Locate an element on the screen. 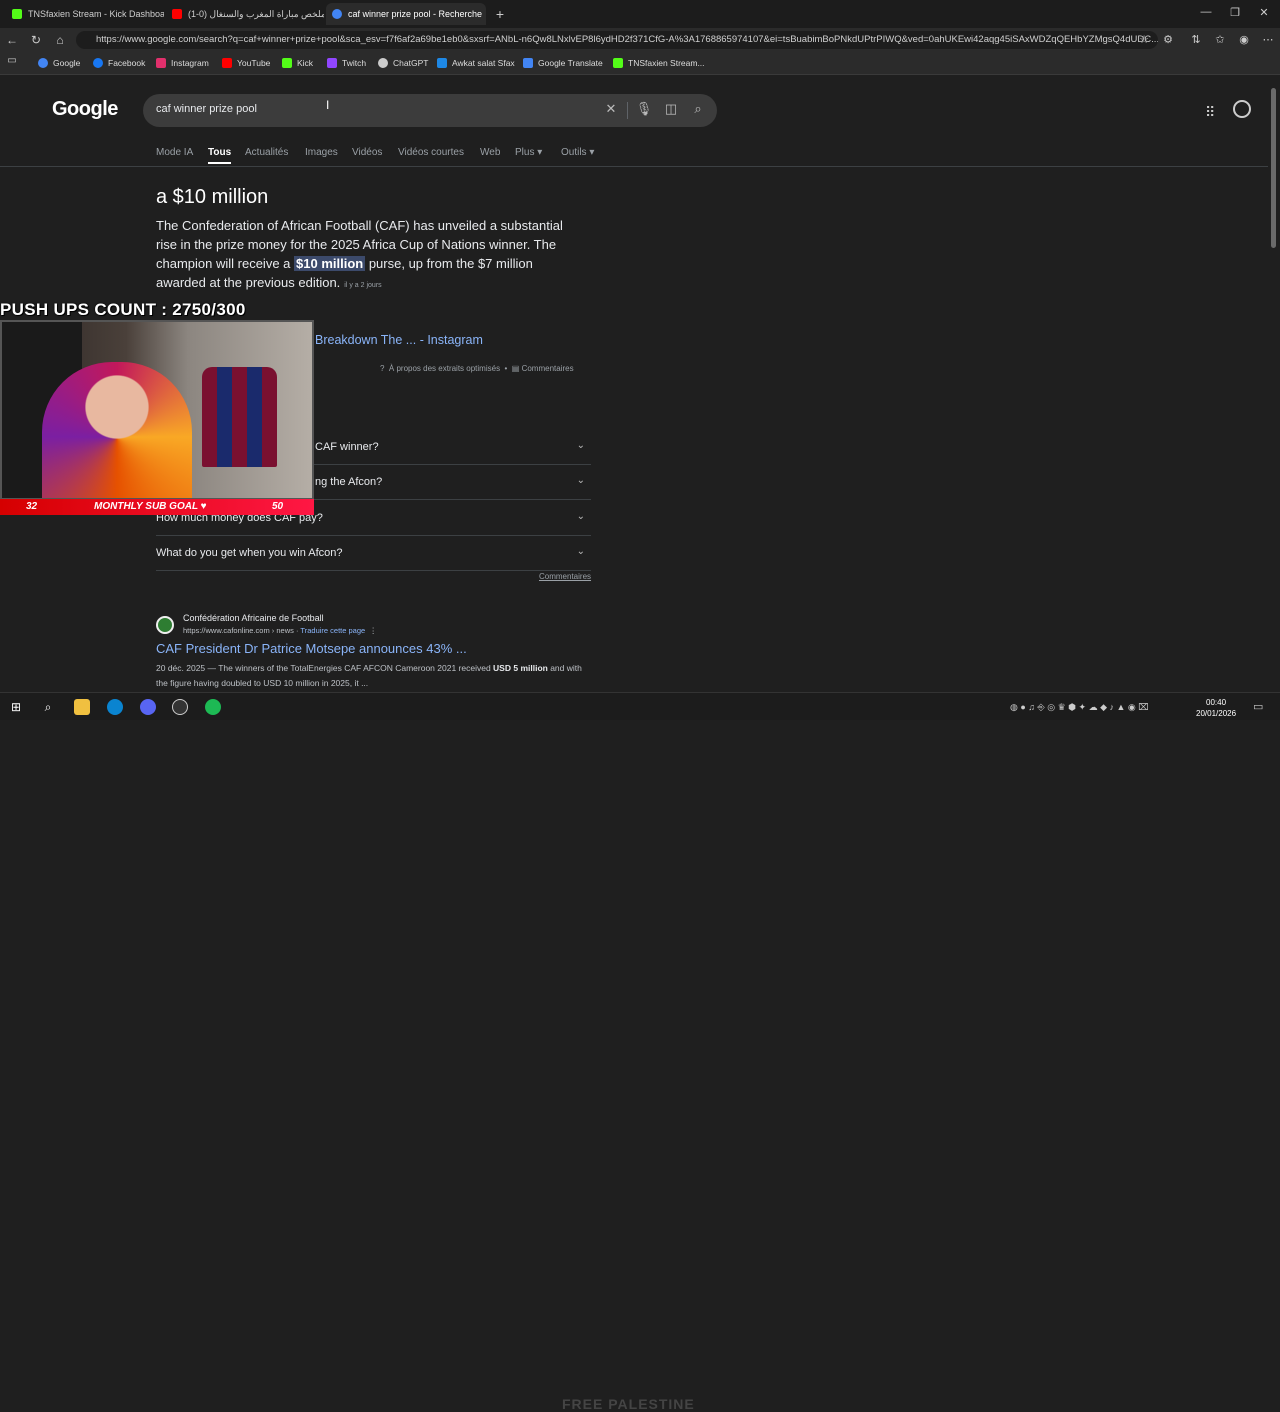  more-icon: ⋯ is located at coordinates (1268, 39).